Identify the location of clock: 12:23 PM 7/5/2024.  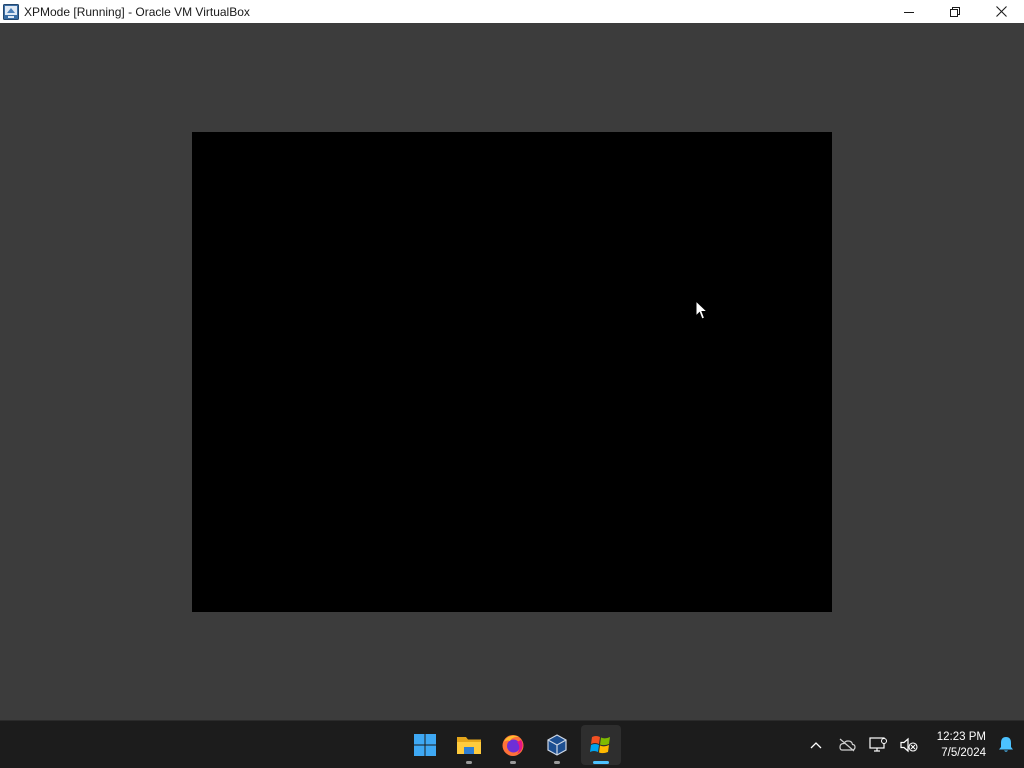
(961, 745).